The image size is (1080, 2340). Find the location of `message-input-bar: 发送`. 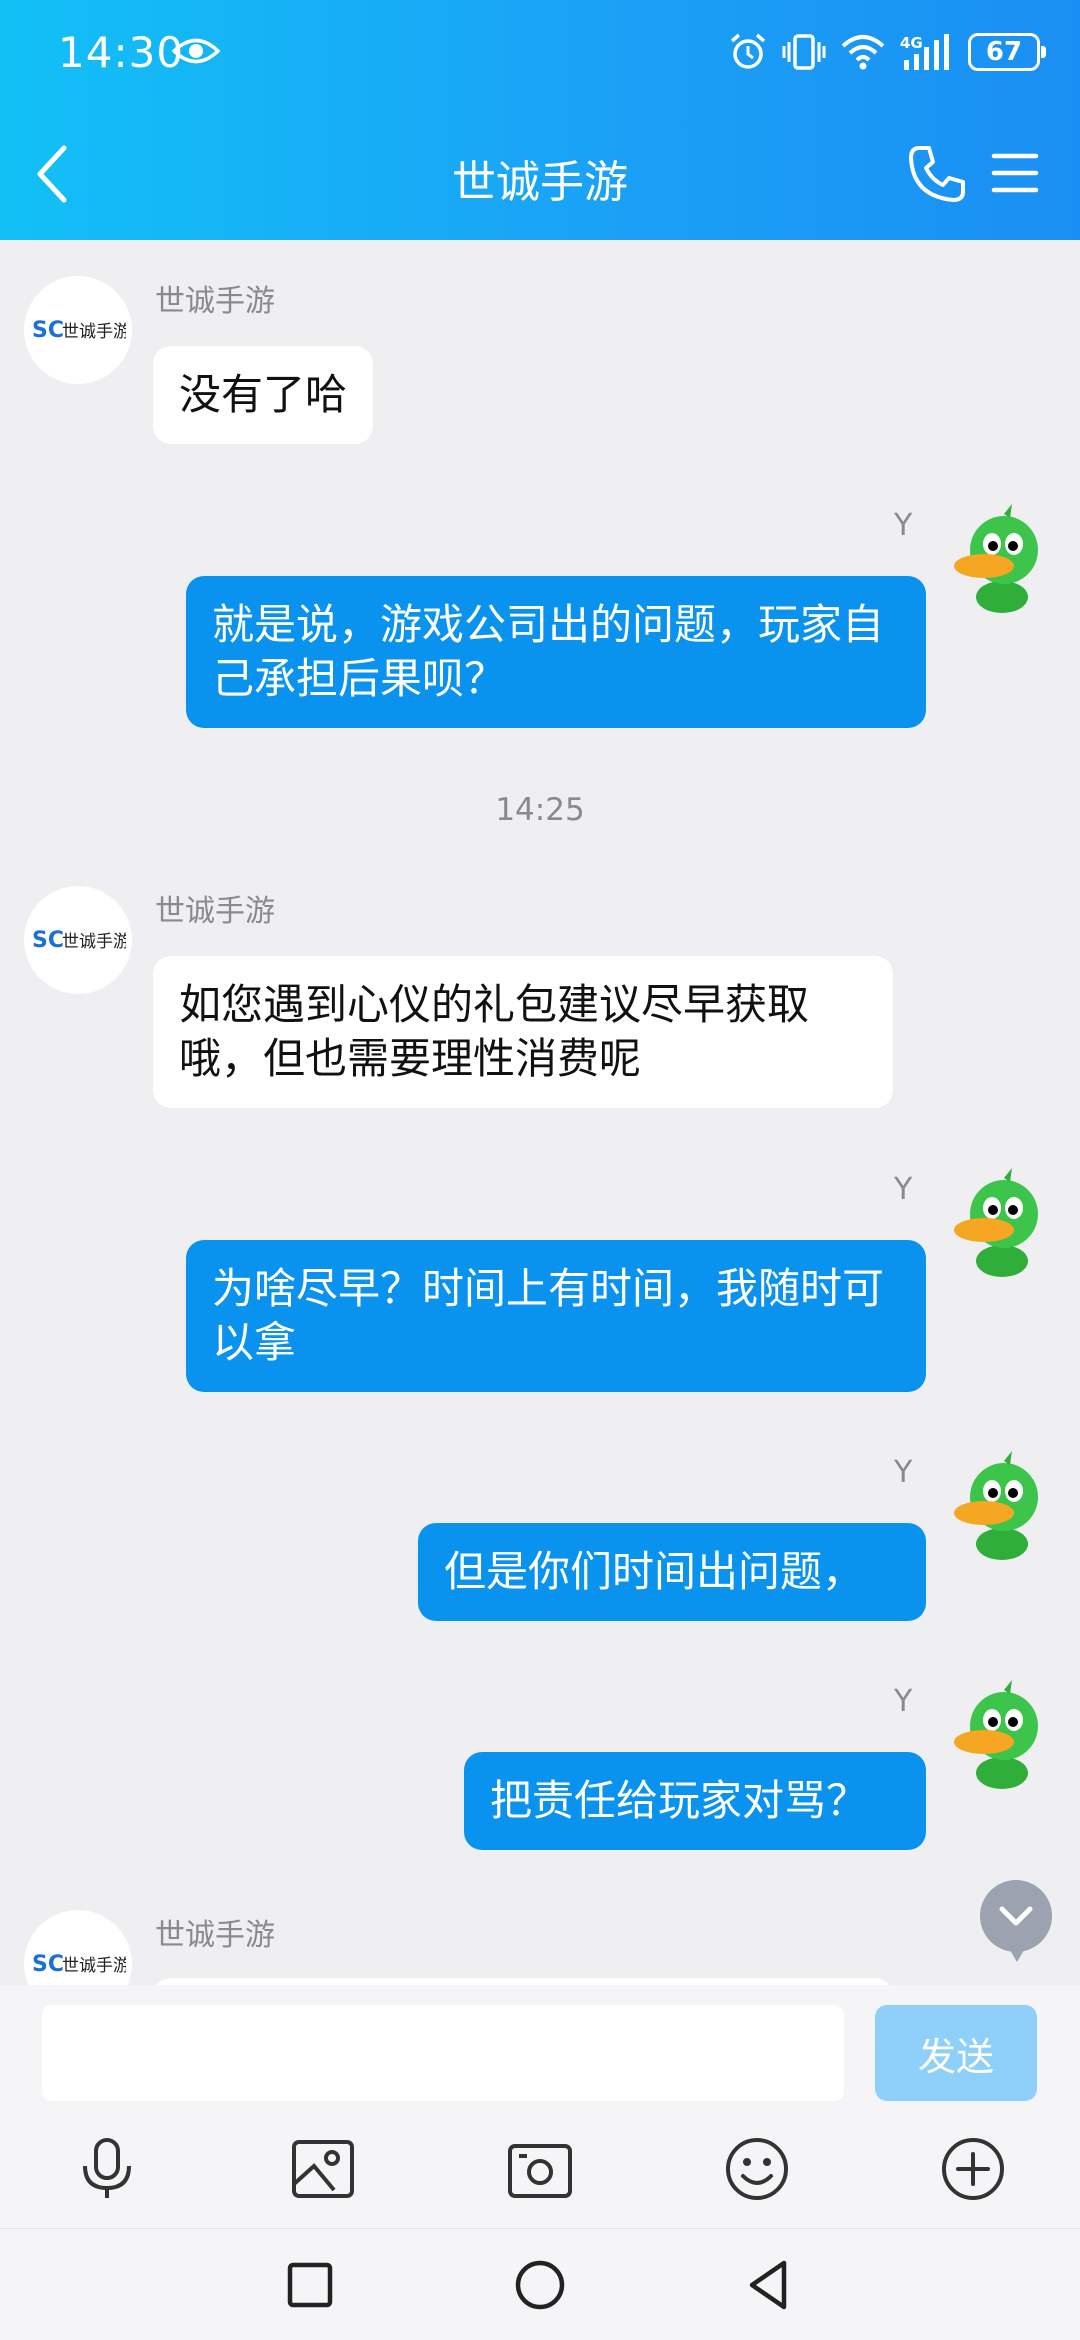

message-input-bar: 发送 is located at coordinates (540, 2047).